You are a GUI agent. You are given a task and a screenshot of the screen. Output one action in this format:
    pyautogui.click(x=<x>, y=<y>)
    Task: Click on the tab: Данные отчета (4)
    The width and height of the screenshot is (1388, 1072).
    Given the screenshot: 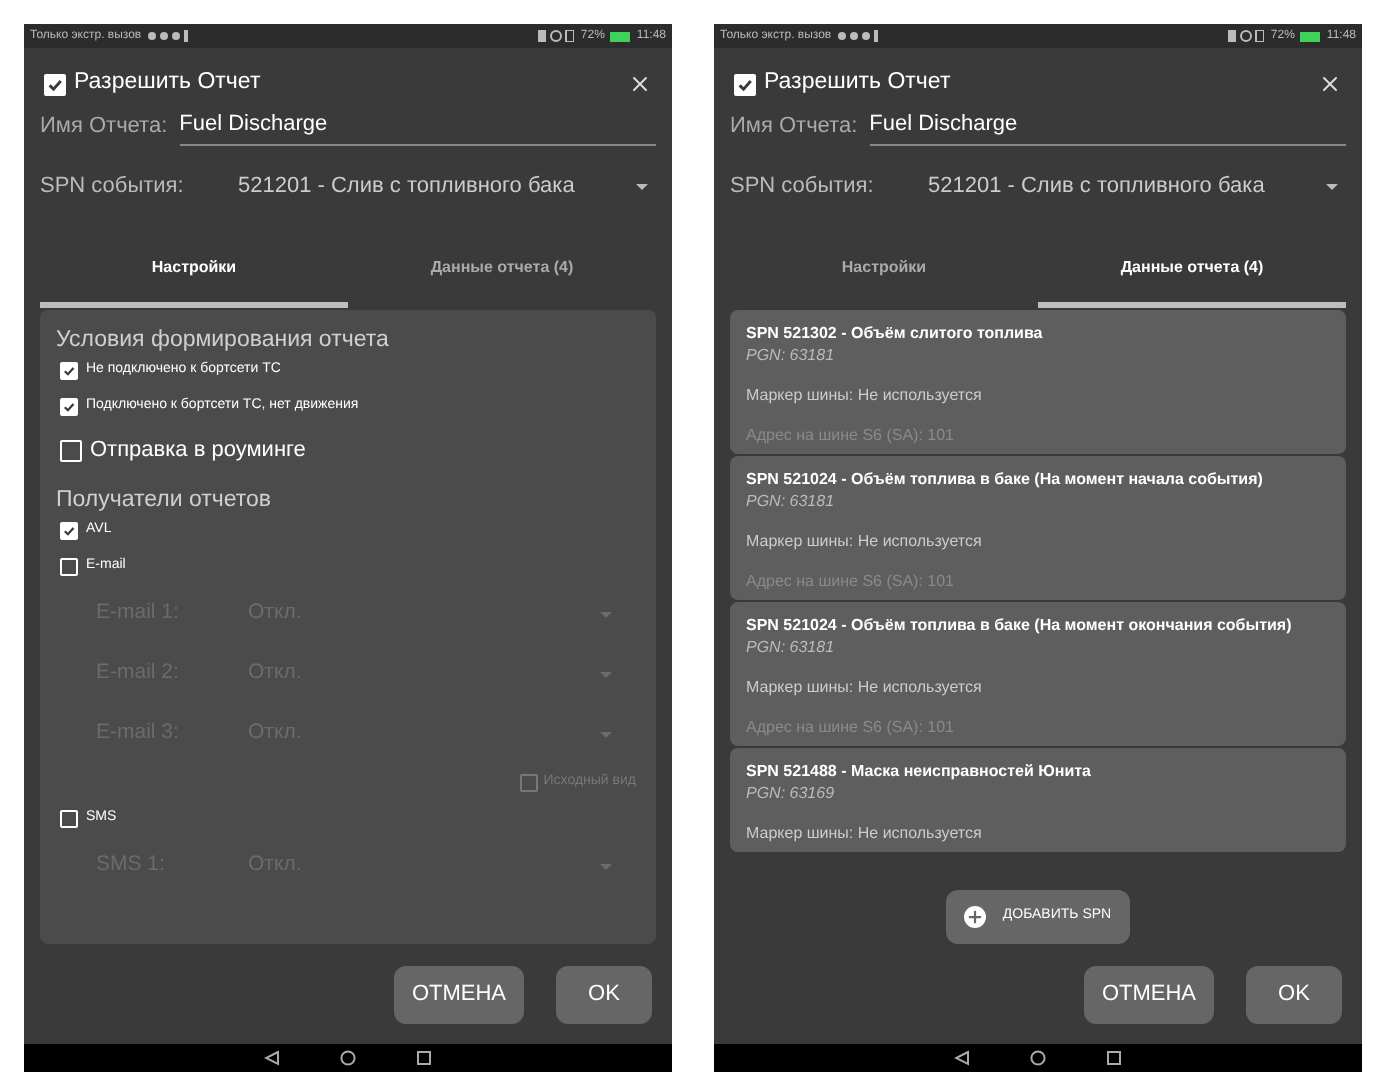 What is the action you would take?
    pyautogui.click(x=502, y=270)
    